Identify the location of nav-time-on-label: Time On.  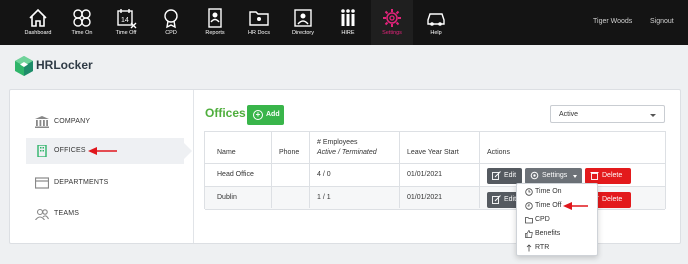
(82, 33).